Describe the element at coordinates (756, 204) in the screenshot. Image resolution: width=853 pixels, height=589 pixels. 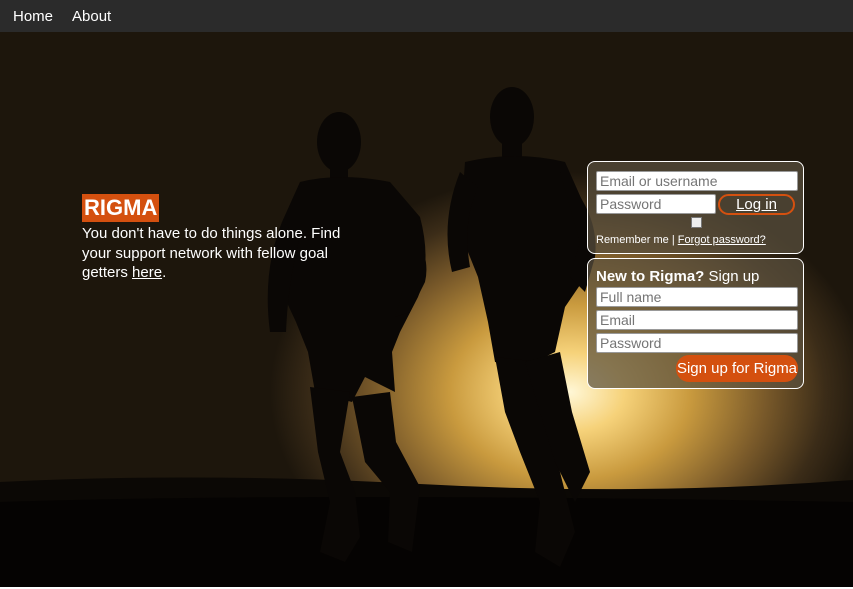
I see `login-button: Log in` at that location.